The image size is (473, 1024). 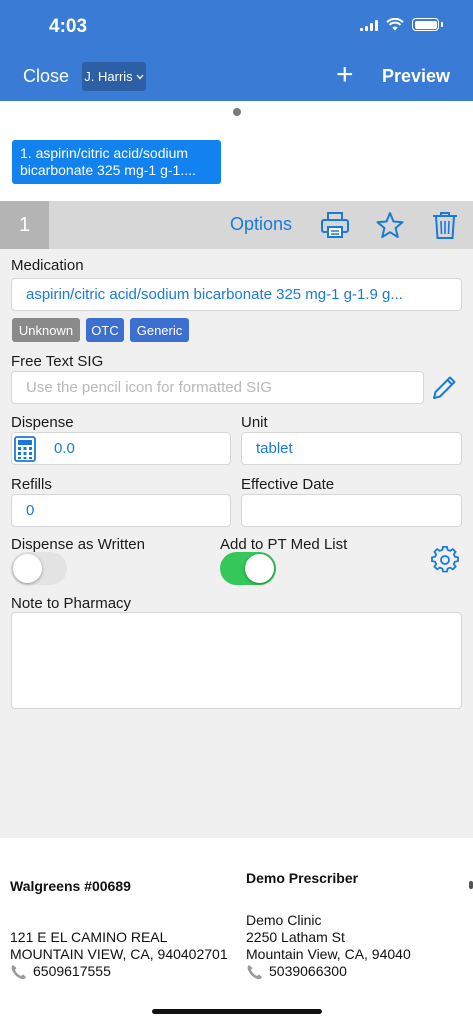 What do you see at coordinates (254, 422) in the screenshot?
I see `unit-label: Unit` at bounding box center [254, 422].